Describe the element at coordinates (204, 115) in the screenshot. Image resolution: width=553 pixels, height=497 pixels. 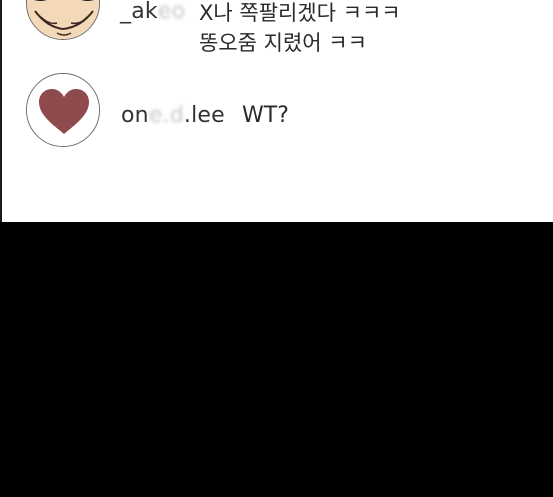
I see `username-visible-end: .lee` at that location.